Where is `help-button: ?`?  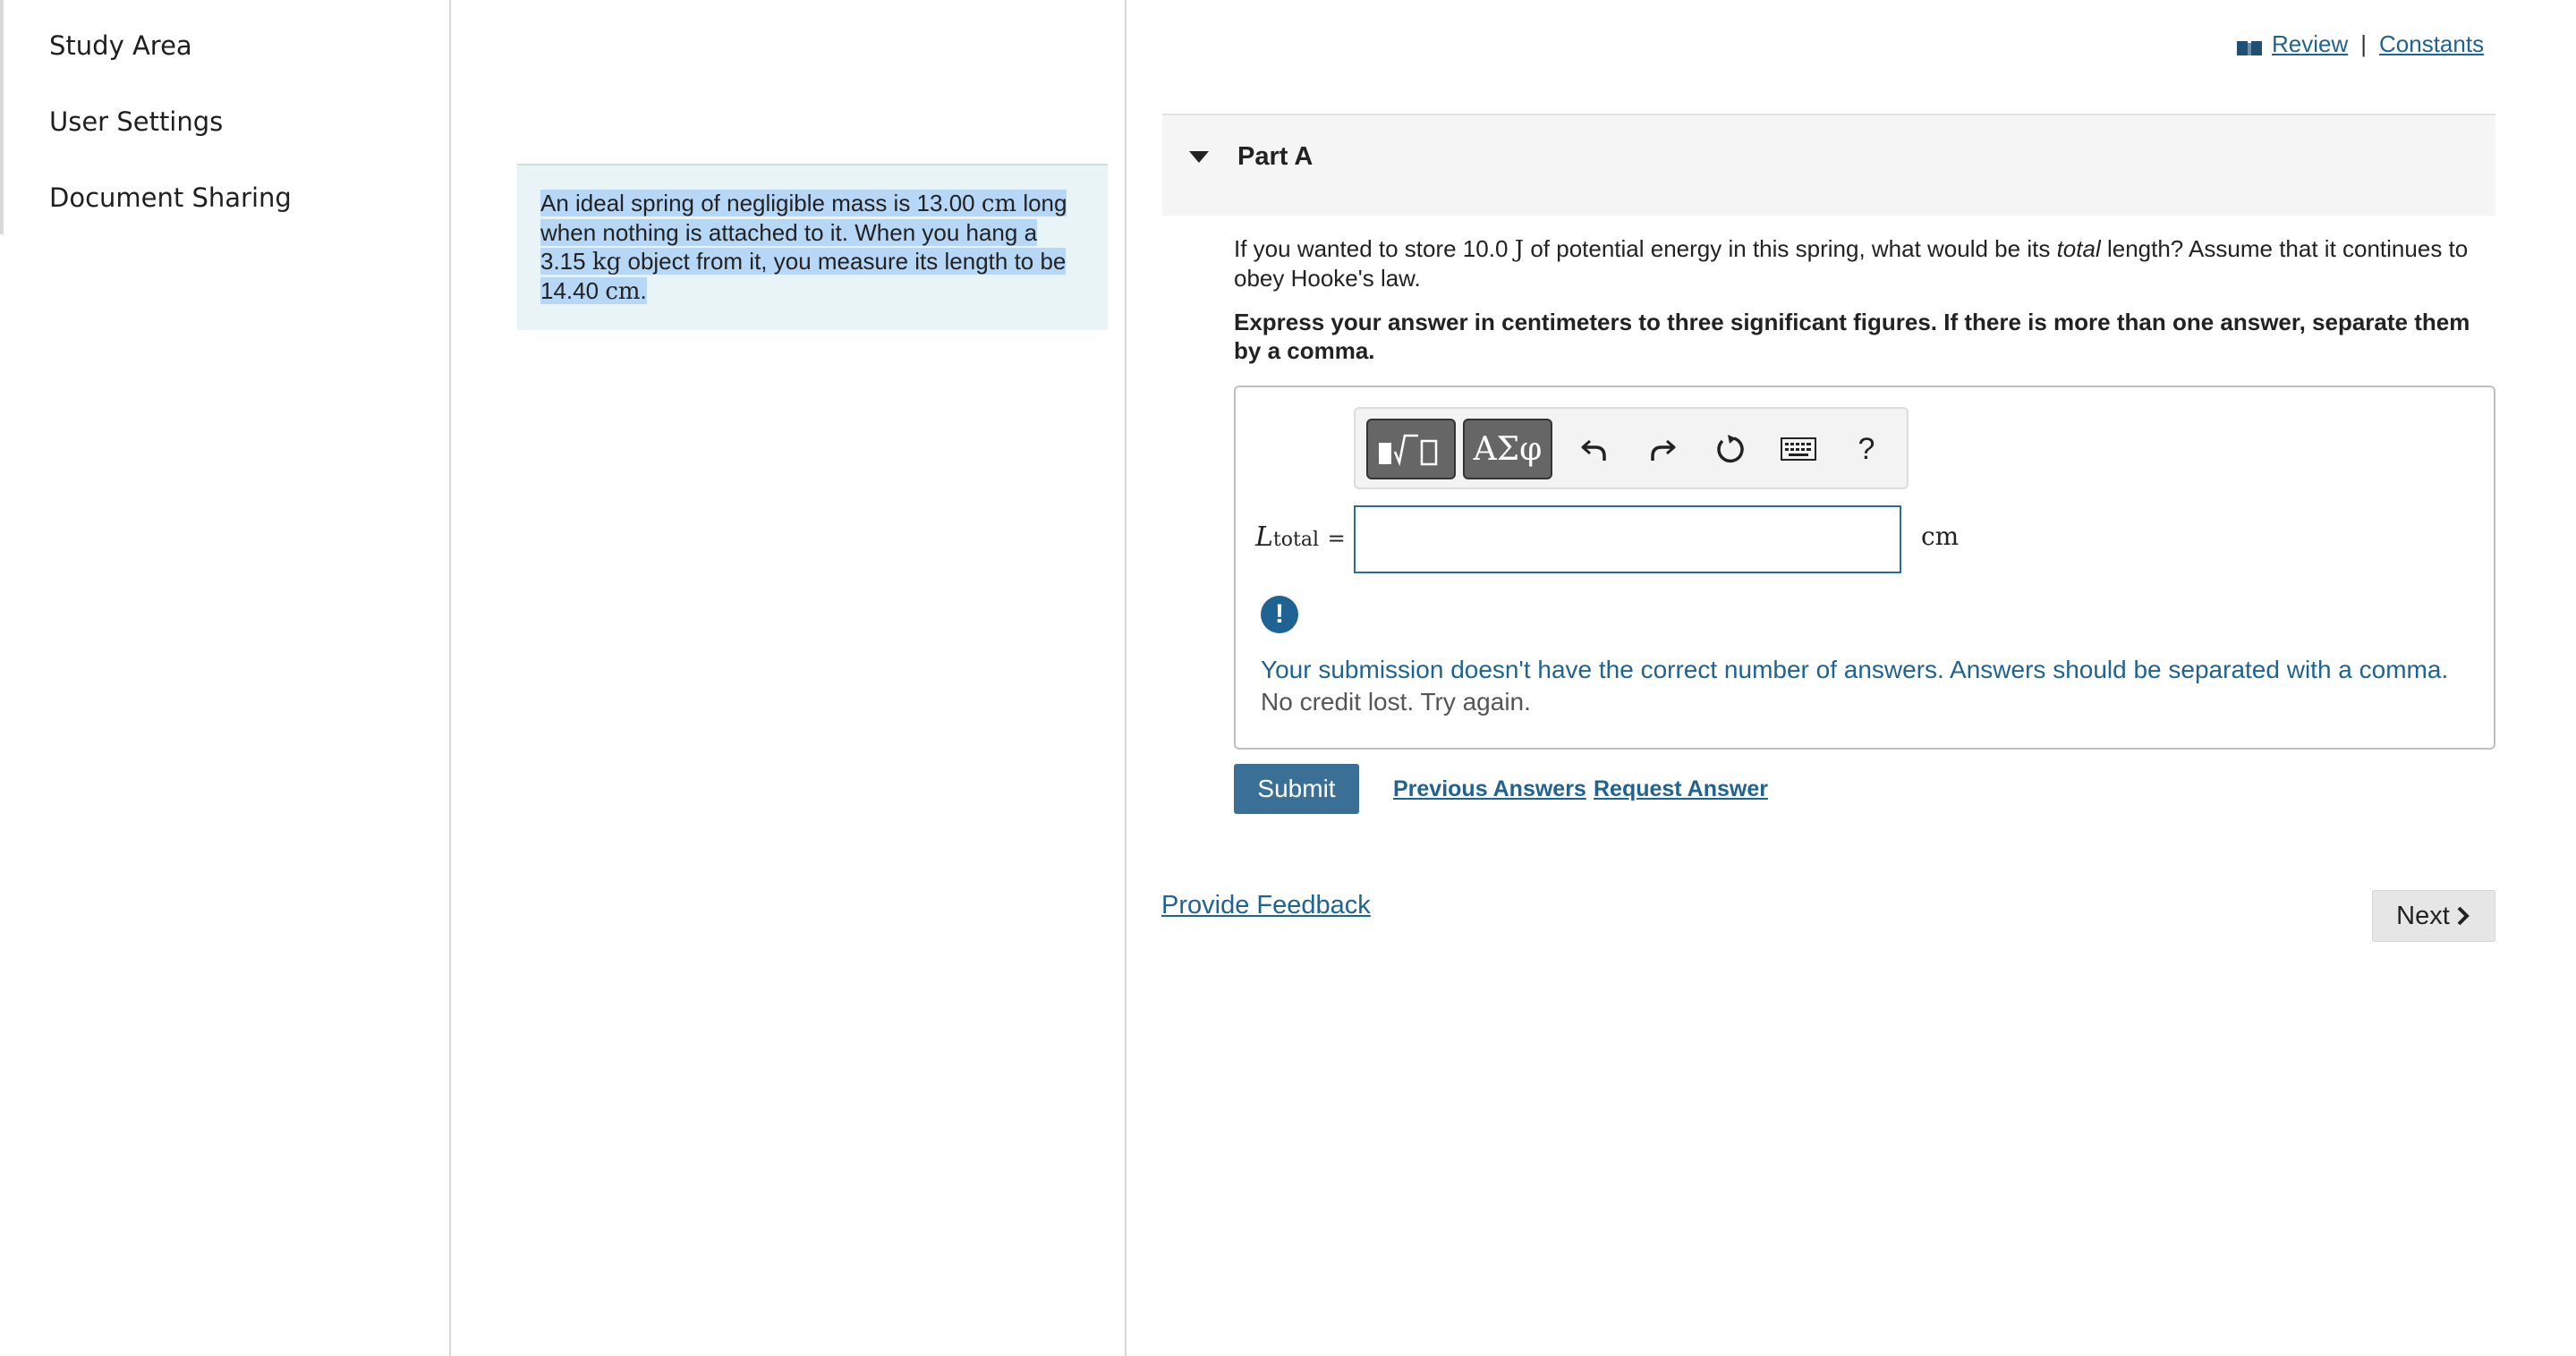
help-button: ? is located at coordinates (1866, 449).